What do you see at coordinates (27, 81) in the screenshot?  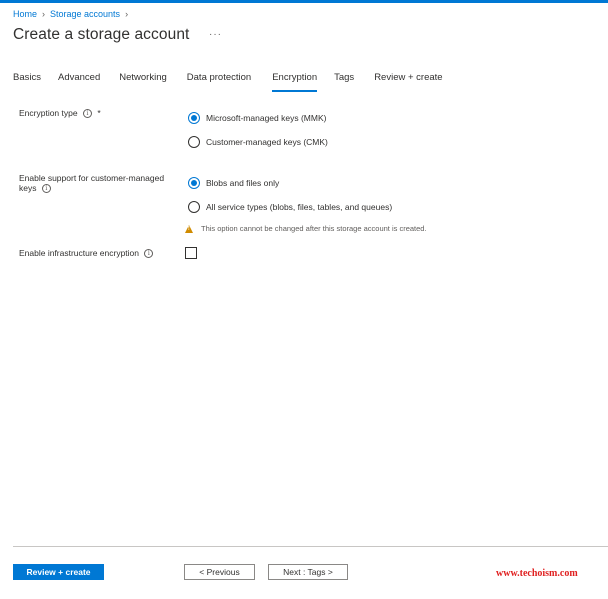 I see `tab-basics: Basics` at bounding box center [27, 81].